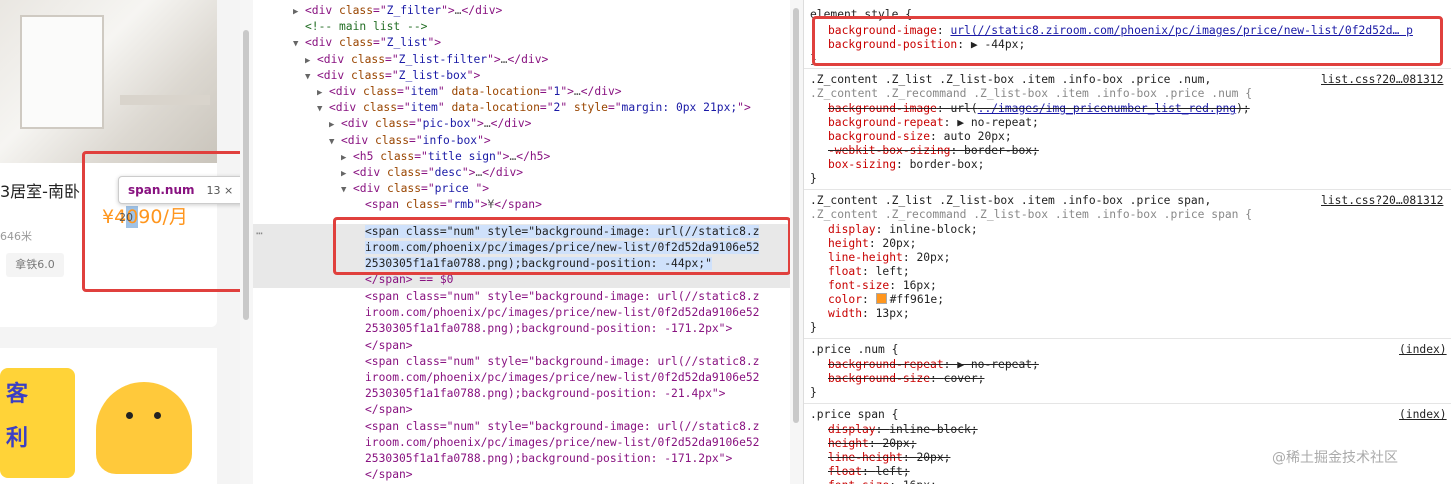 The width and height of the screenshot is (1451, 484). I want to click on promo-banner: 客 利, so click(37, 423).